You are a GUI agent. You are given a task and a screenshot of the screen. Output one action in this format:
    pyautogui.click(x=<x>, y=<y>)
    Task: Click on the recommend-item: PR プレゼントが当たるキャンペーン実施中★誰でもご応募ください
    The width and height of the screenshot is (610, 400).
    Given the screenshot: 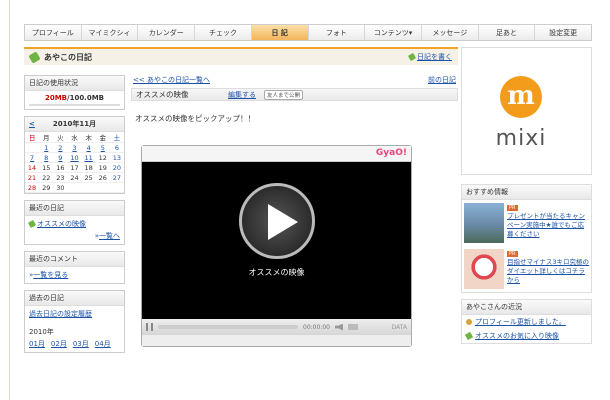 What is the action you would take?
    pyautogui.click(x=526, y=223)
    